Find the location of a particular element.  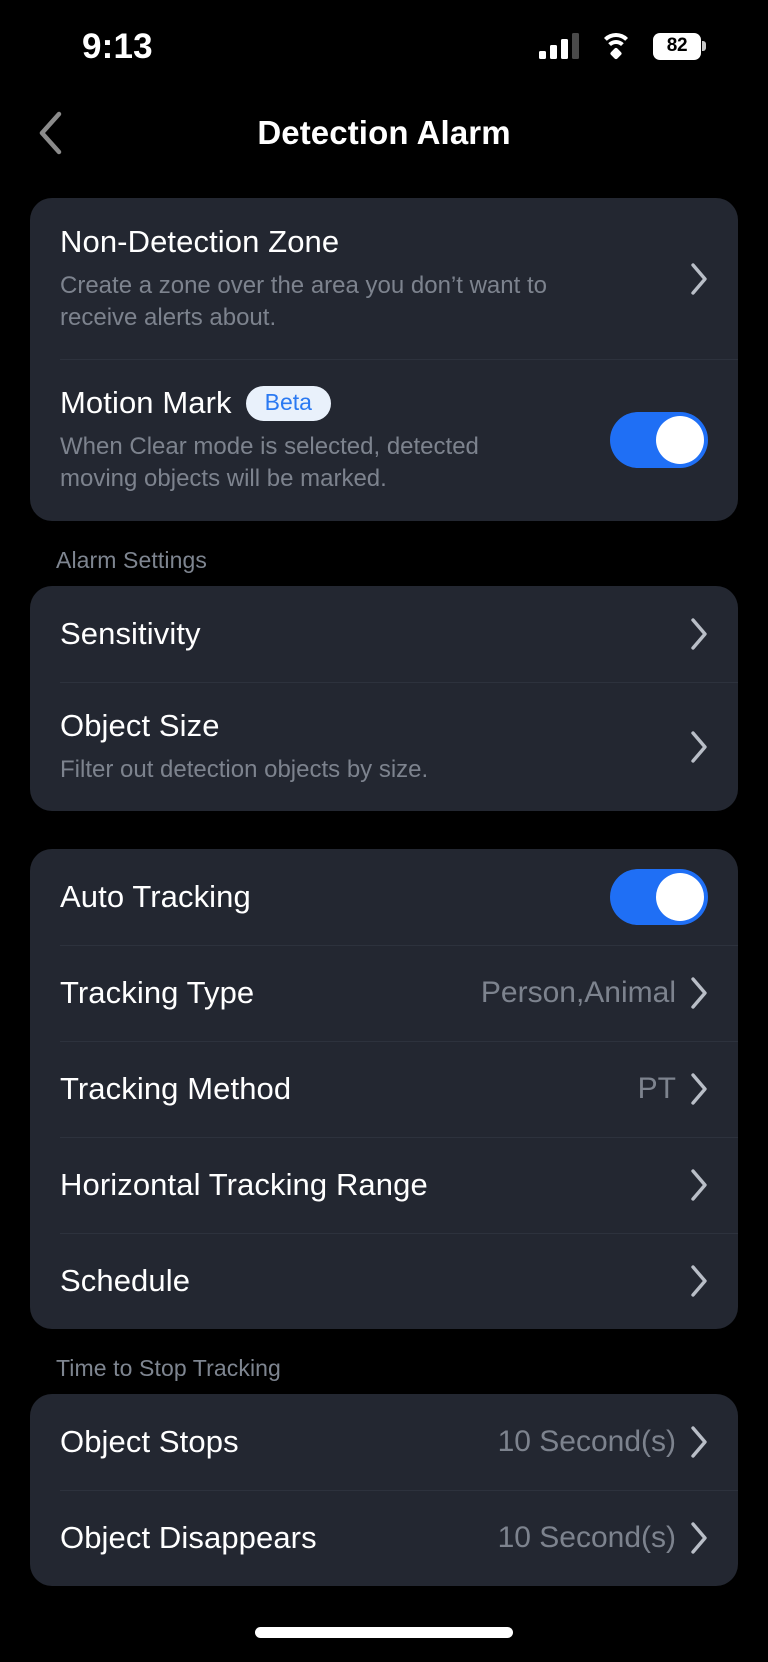

row-main: Tracking Method is located at coordinates (349, 1089).